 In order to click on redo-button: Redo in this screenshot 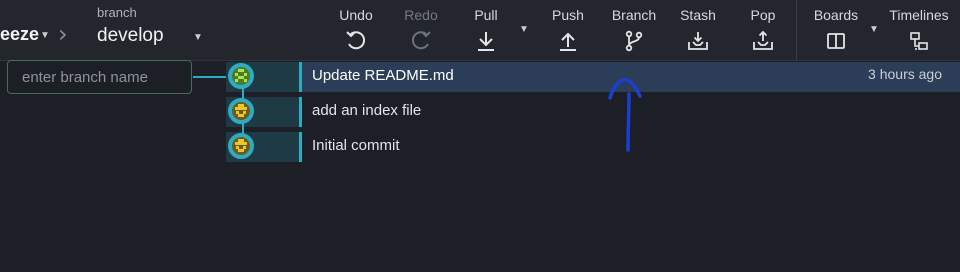, I will do `click(421, 30)`.